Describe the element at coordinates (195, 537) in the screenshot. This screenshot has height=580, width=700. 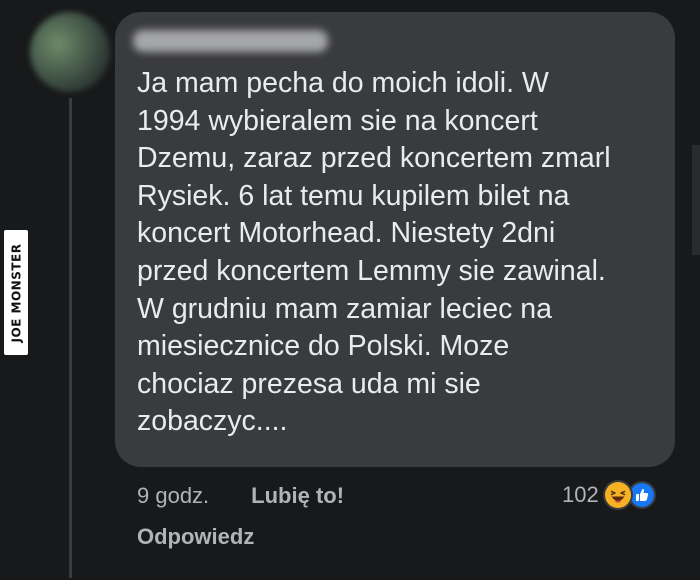
I see `reply-button: Odpowiedz` at that location.